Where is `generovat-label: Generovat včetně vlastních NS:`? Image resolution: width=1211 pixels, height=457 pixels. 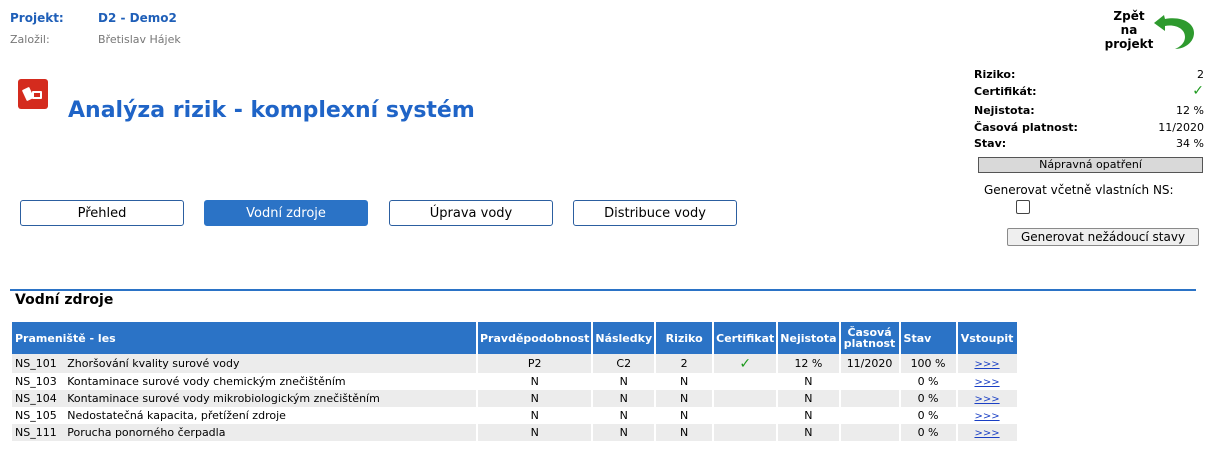 generovat-label: Generovat včetně vlastních NS: is located at coordinates (1079, 190).